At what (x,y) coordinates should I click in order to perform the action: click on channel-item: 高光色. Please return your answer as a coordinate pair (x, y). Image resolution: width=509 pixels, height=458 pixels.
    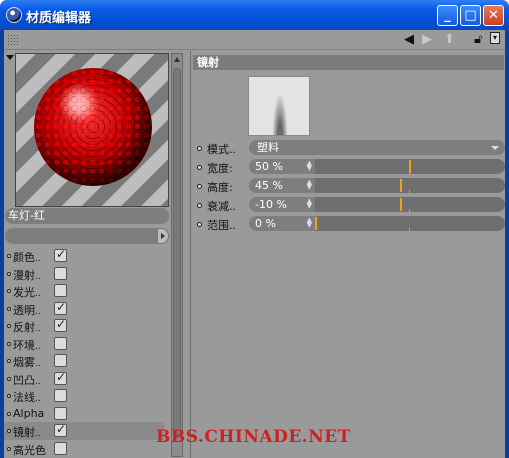
    Looking at the image, I should click on (84, 449).